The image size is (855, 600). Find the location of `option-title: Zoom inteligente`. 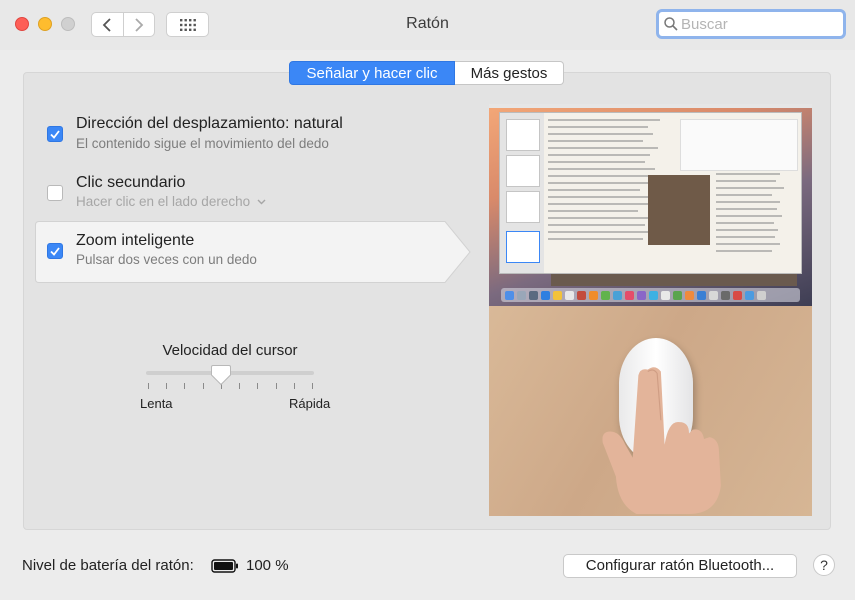

option-title: Zoom inteligente is located at coordinates (135, 240).